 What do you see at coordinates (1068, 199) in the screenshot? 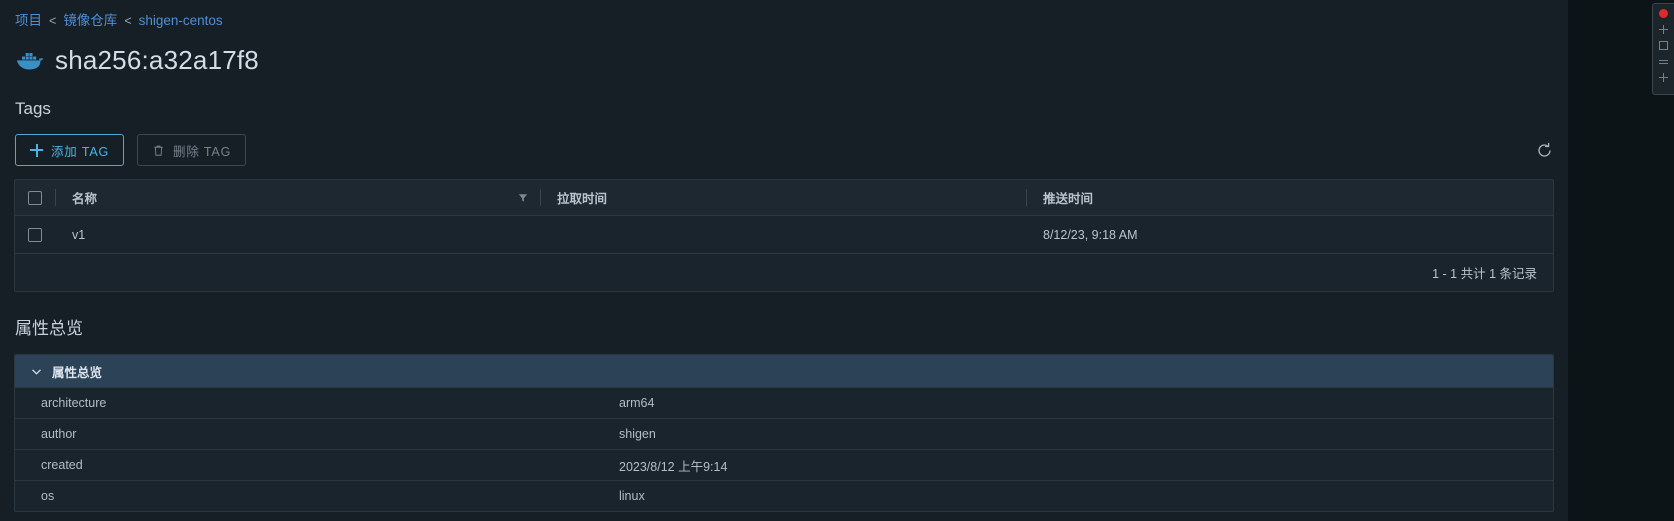
I see `column-header-push-time-label: 推送时间` at bounding box center [1068, 199].